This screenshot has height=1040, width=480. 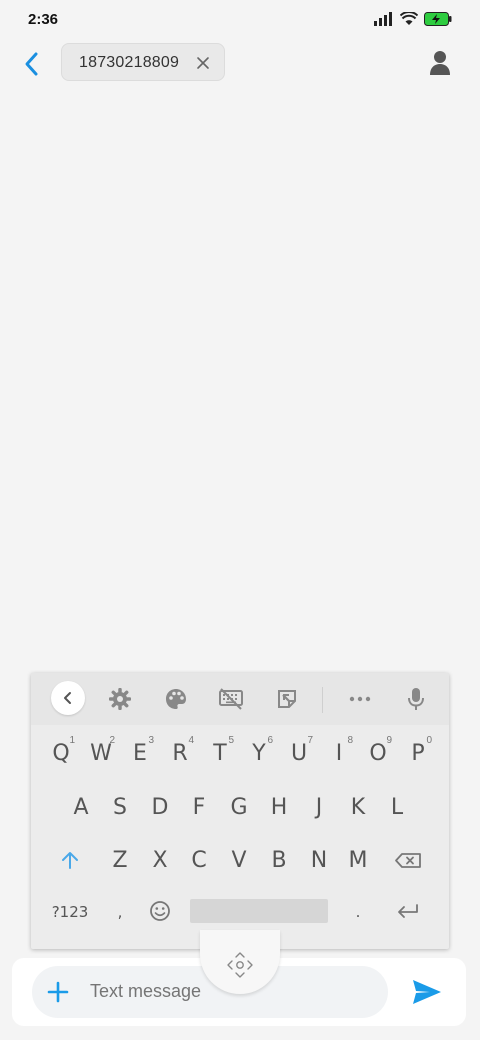 What do you see at coordinates (231, 699) in the screenshot?
I see `keyboard-mode-button` at bounding box center [231, 699].